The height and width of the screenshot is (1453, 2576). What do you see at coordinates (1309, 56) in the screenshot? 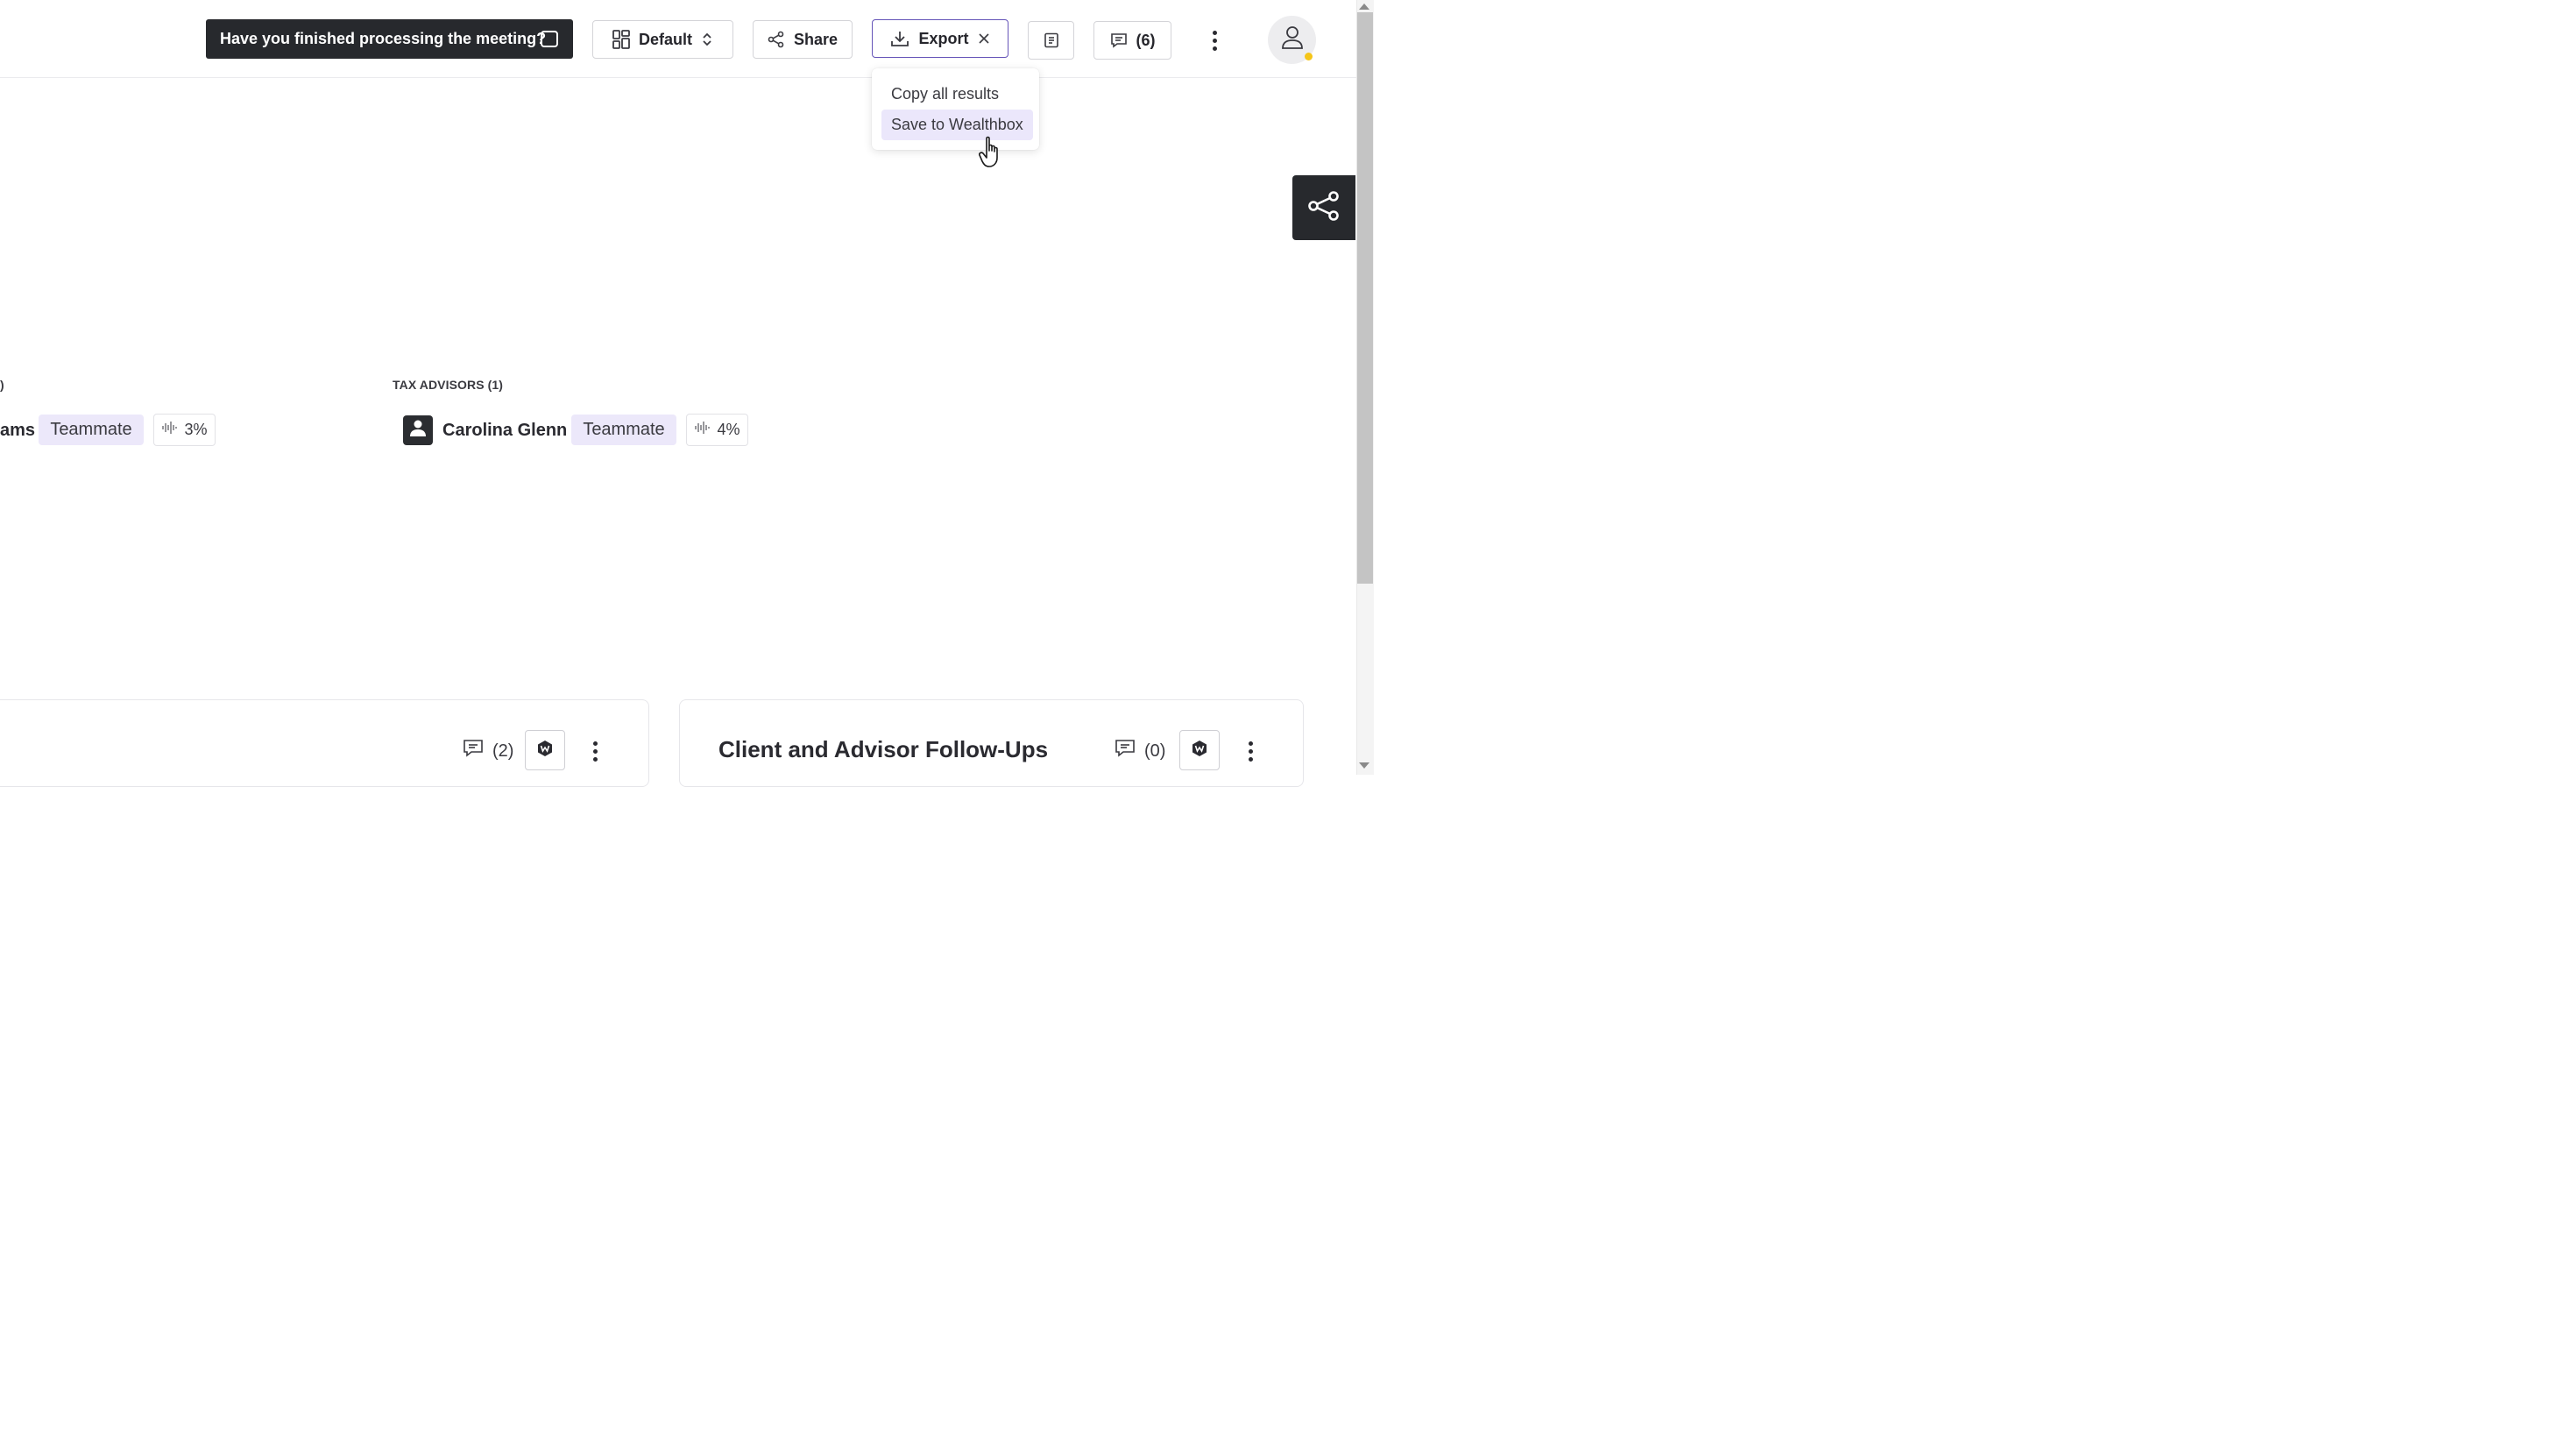
I see `status-indicator` at bounding box center [1309, 56].